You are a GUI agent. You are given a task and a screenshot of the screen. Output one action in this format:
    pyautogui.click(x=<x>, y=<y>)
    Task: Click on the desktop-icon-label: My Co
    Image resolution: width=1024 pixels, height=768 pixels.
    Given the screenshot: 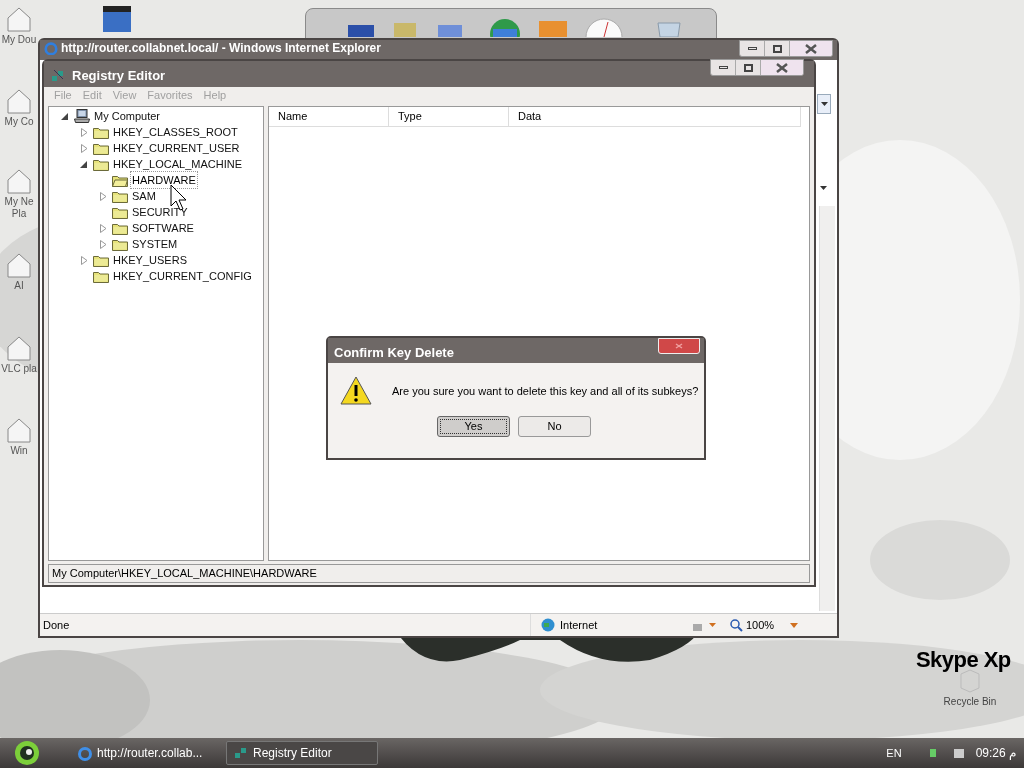 What is the action you would take?
    pyautogui.click(x=19, y=122)
    